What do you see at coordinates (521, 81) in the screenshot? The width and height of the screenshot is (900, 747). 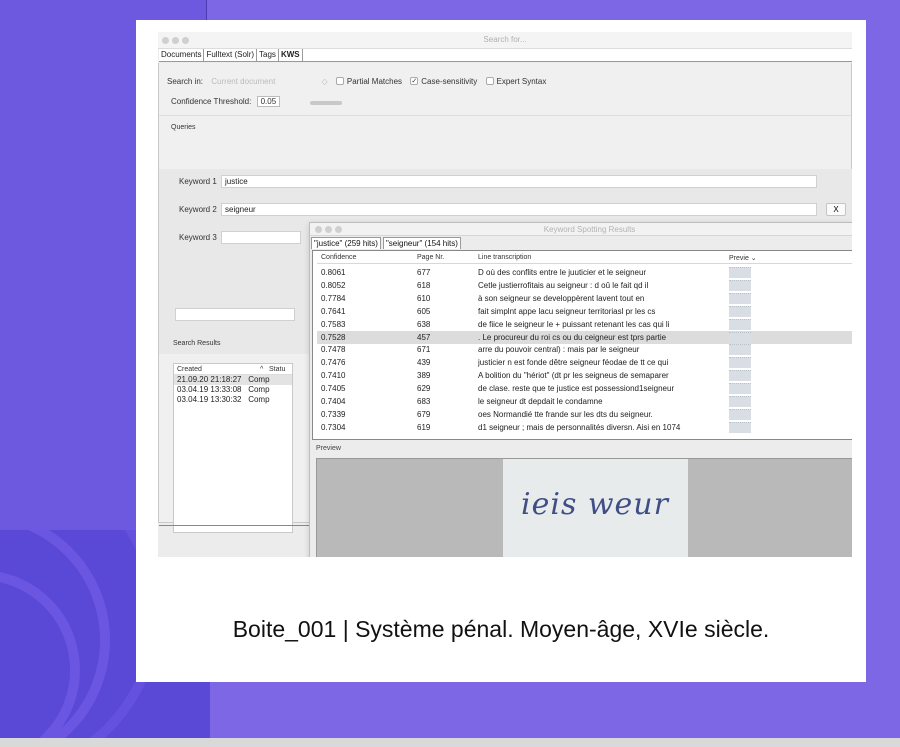 I see `expert-syntax-label: Expert Syntax` at bounding box center [521, 81].